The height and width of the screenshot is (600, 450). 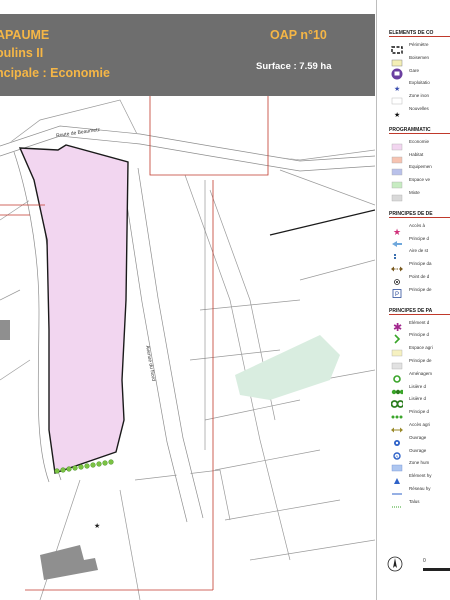 I want to click on agri-arrow-icon, so click(x=397, y=427).